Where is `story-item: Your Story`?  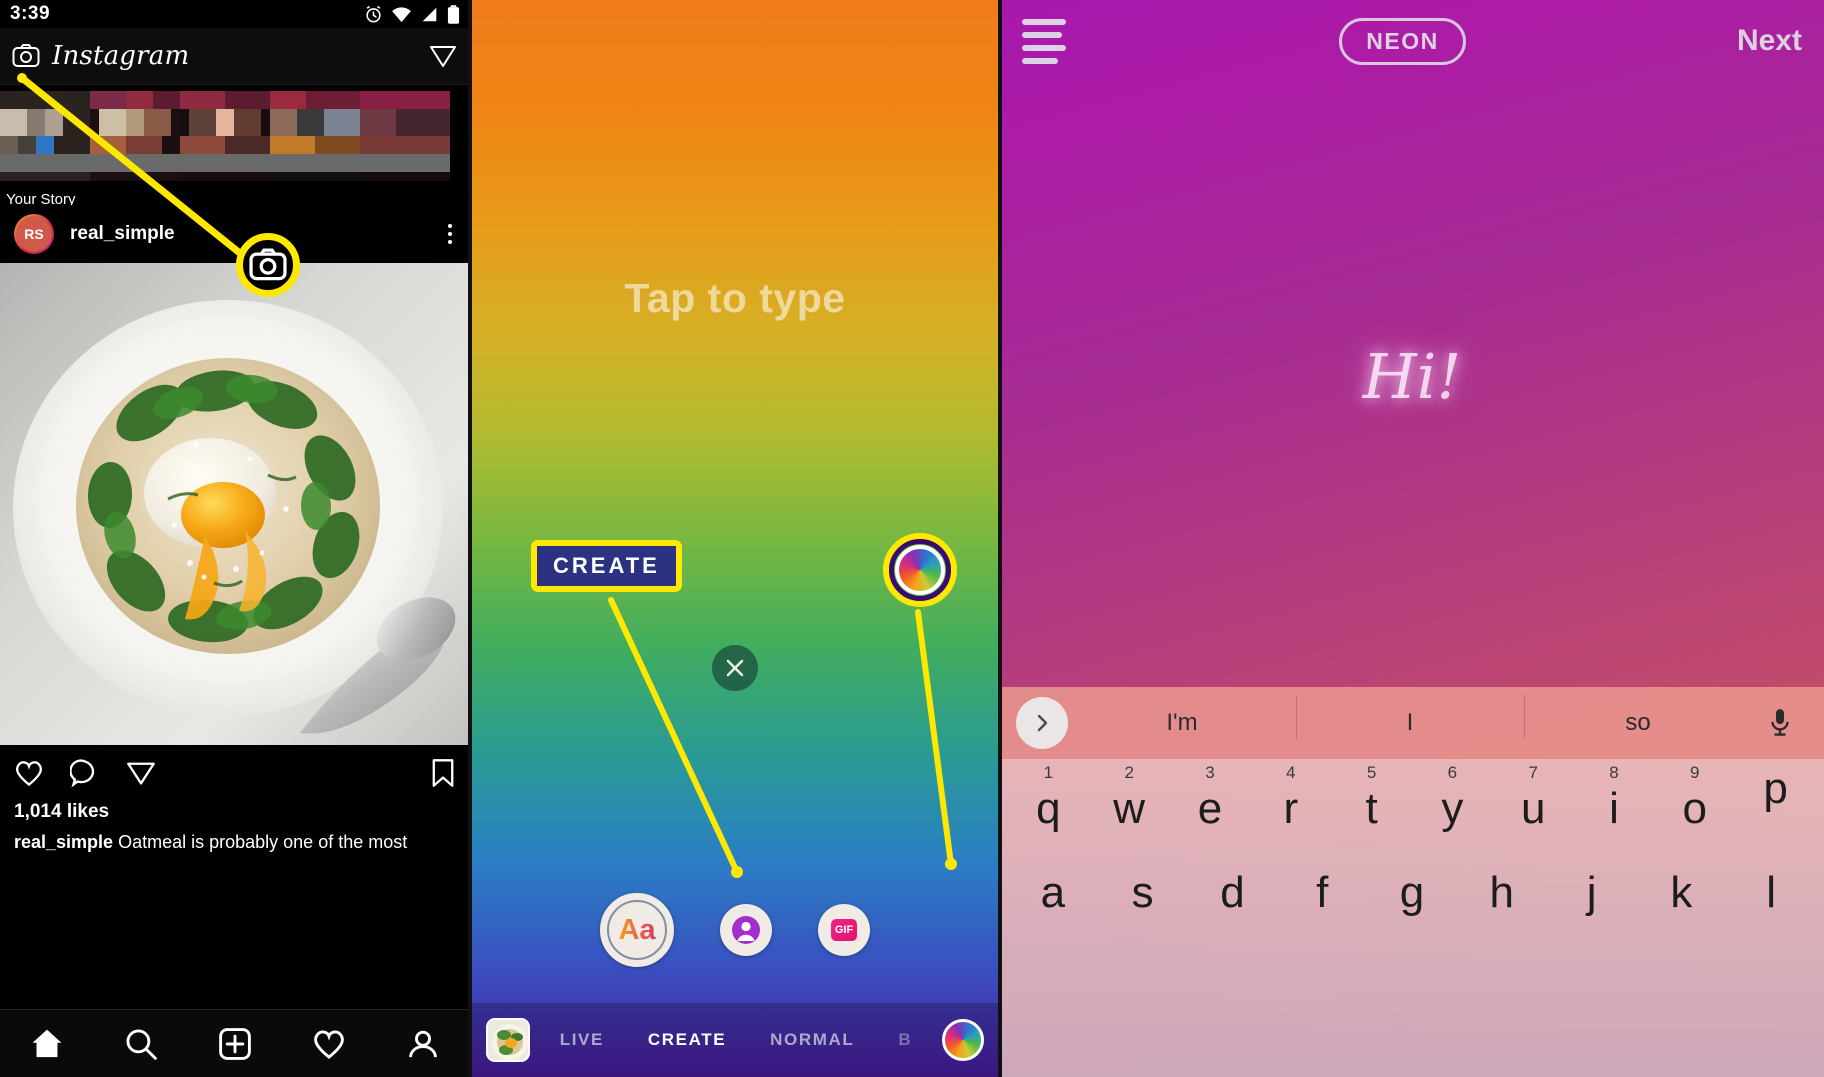 story-item: Your Story is located at coordinates (45, 148).